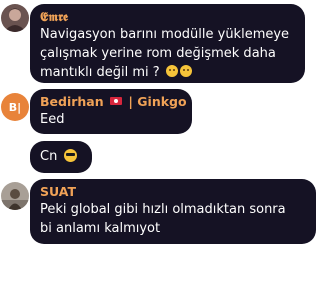 The image size is (320, 294). I want to click on author-name: 𝕰𝖒𝖗𝖊, so click(167, 17).